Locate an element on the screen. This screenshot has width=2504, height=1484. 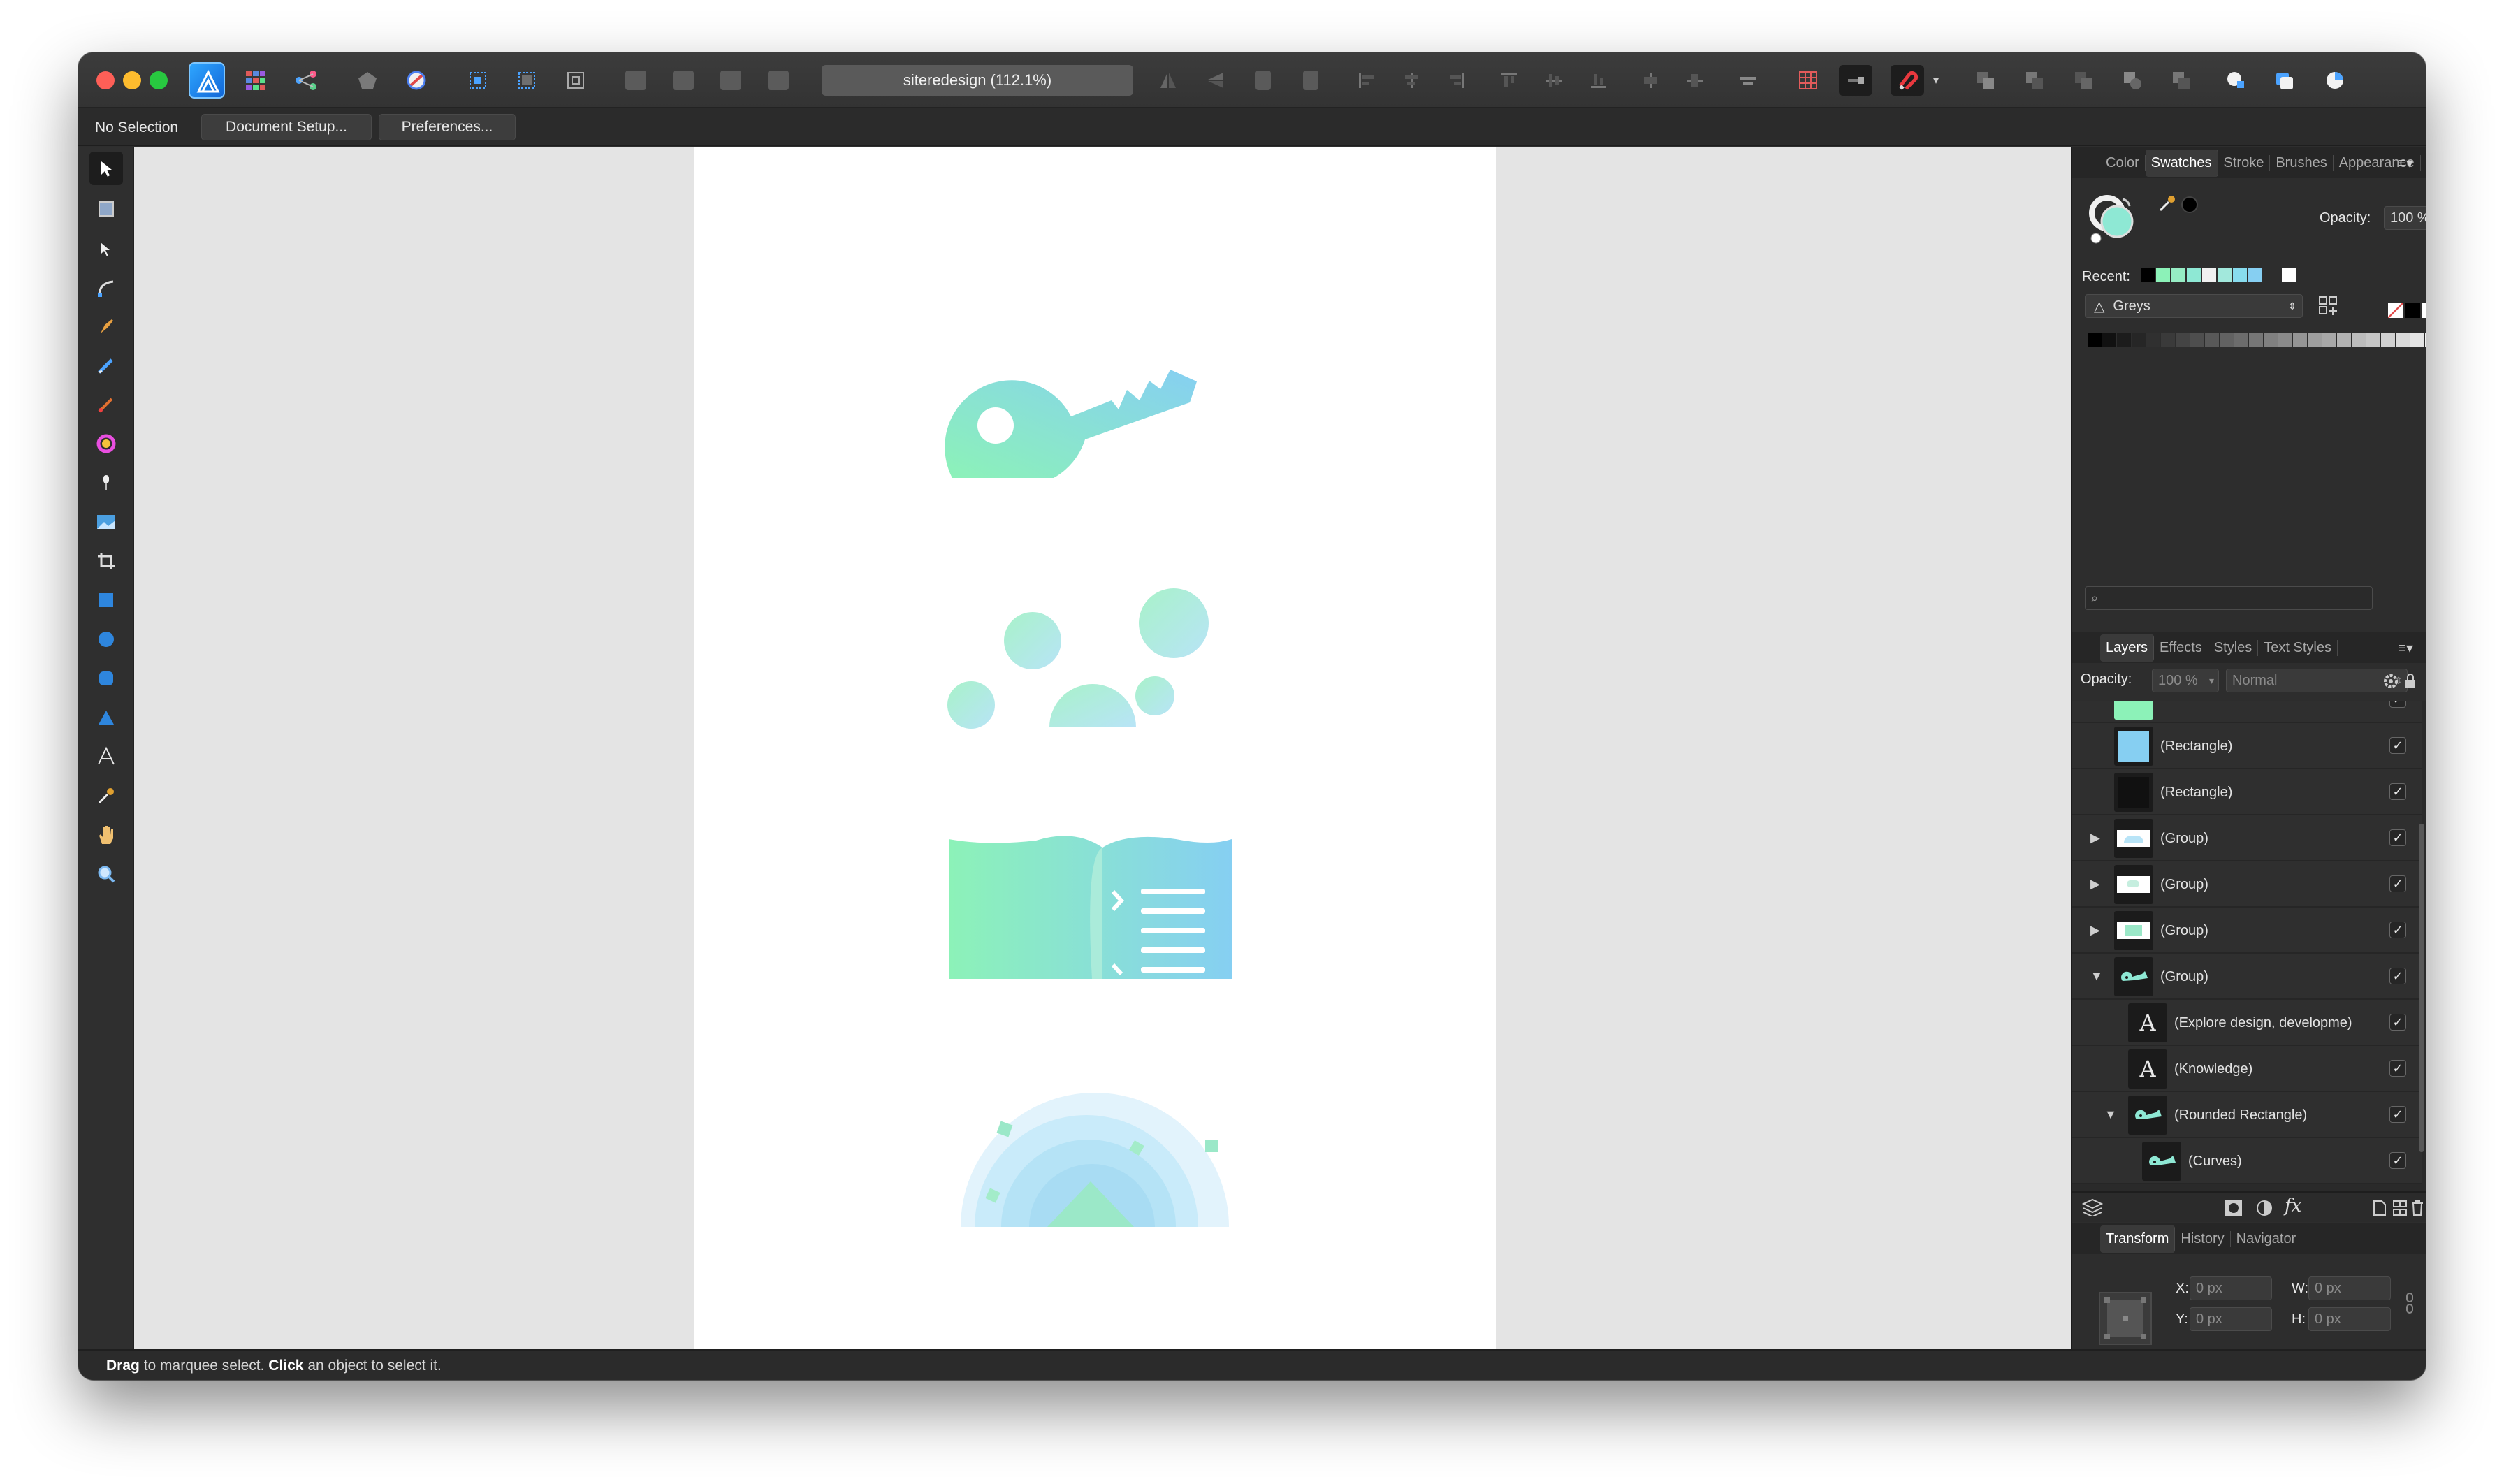
corner-tool-icon is located at coordinates (106, 288).